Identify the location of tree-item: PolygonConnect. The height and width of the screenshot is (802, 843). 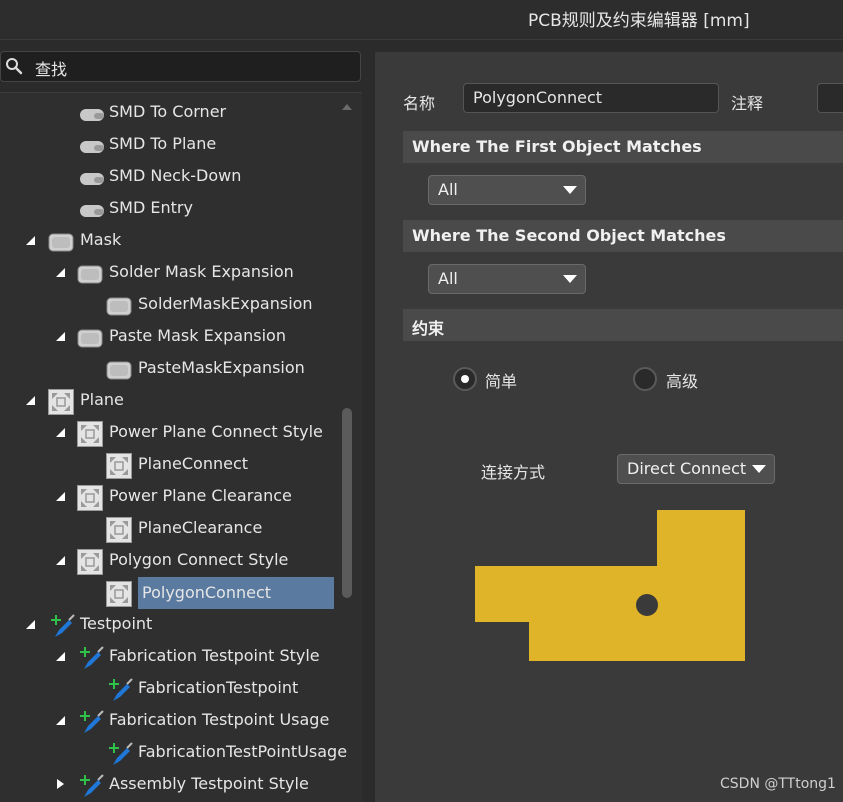
(170, 593).